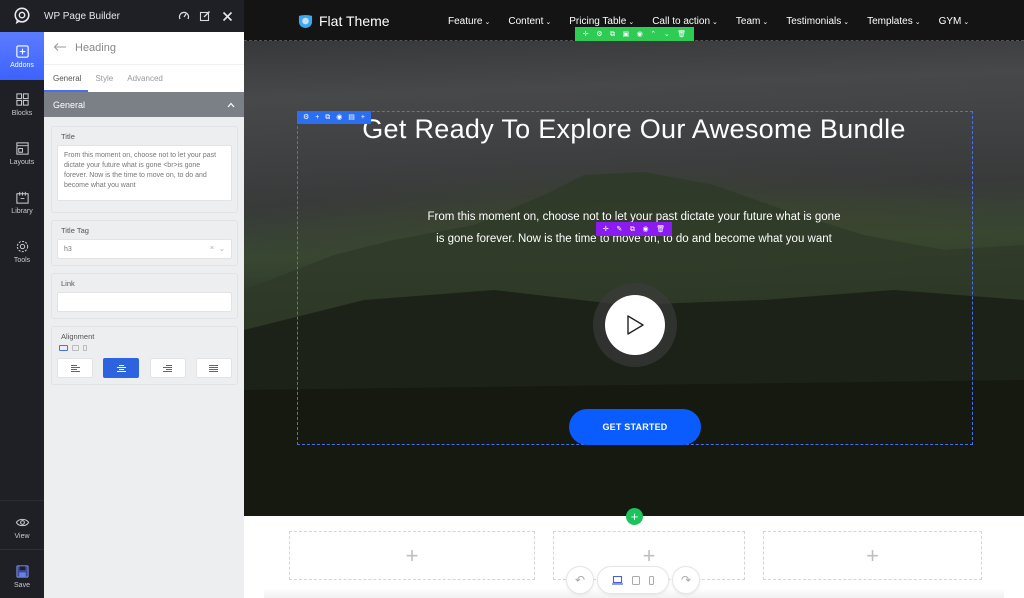  Describe the element at coordinates (144, 302) in the screenshot. I see `link-input` at that location.